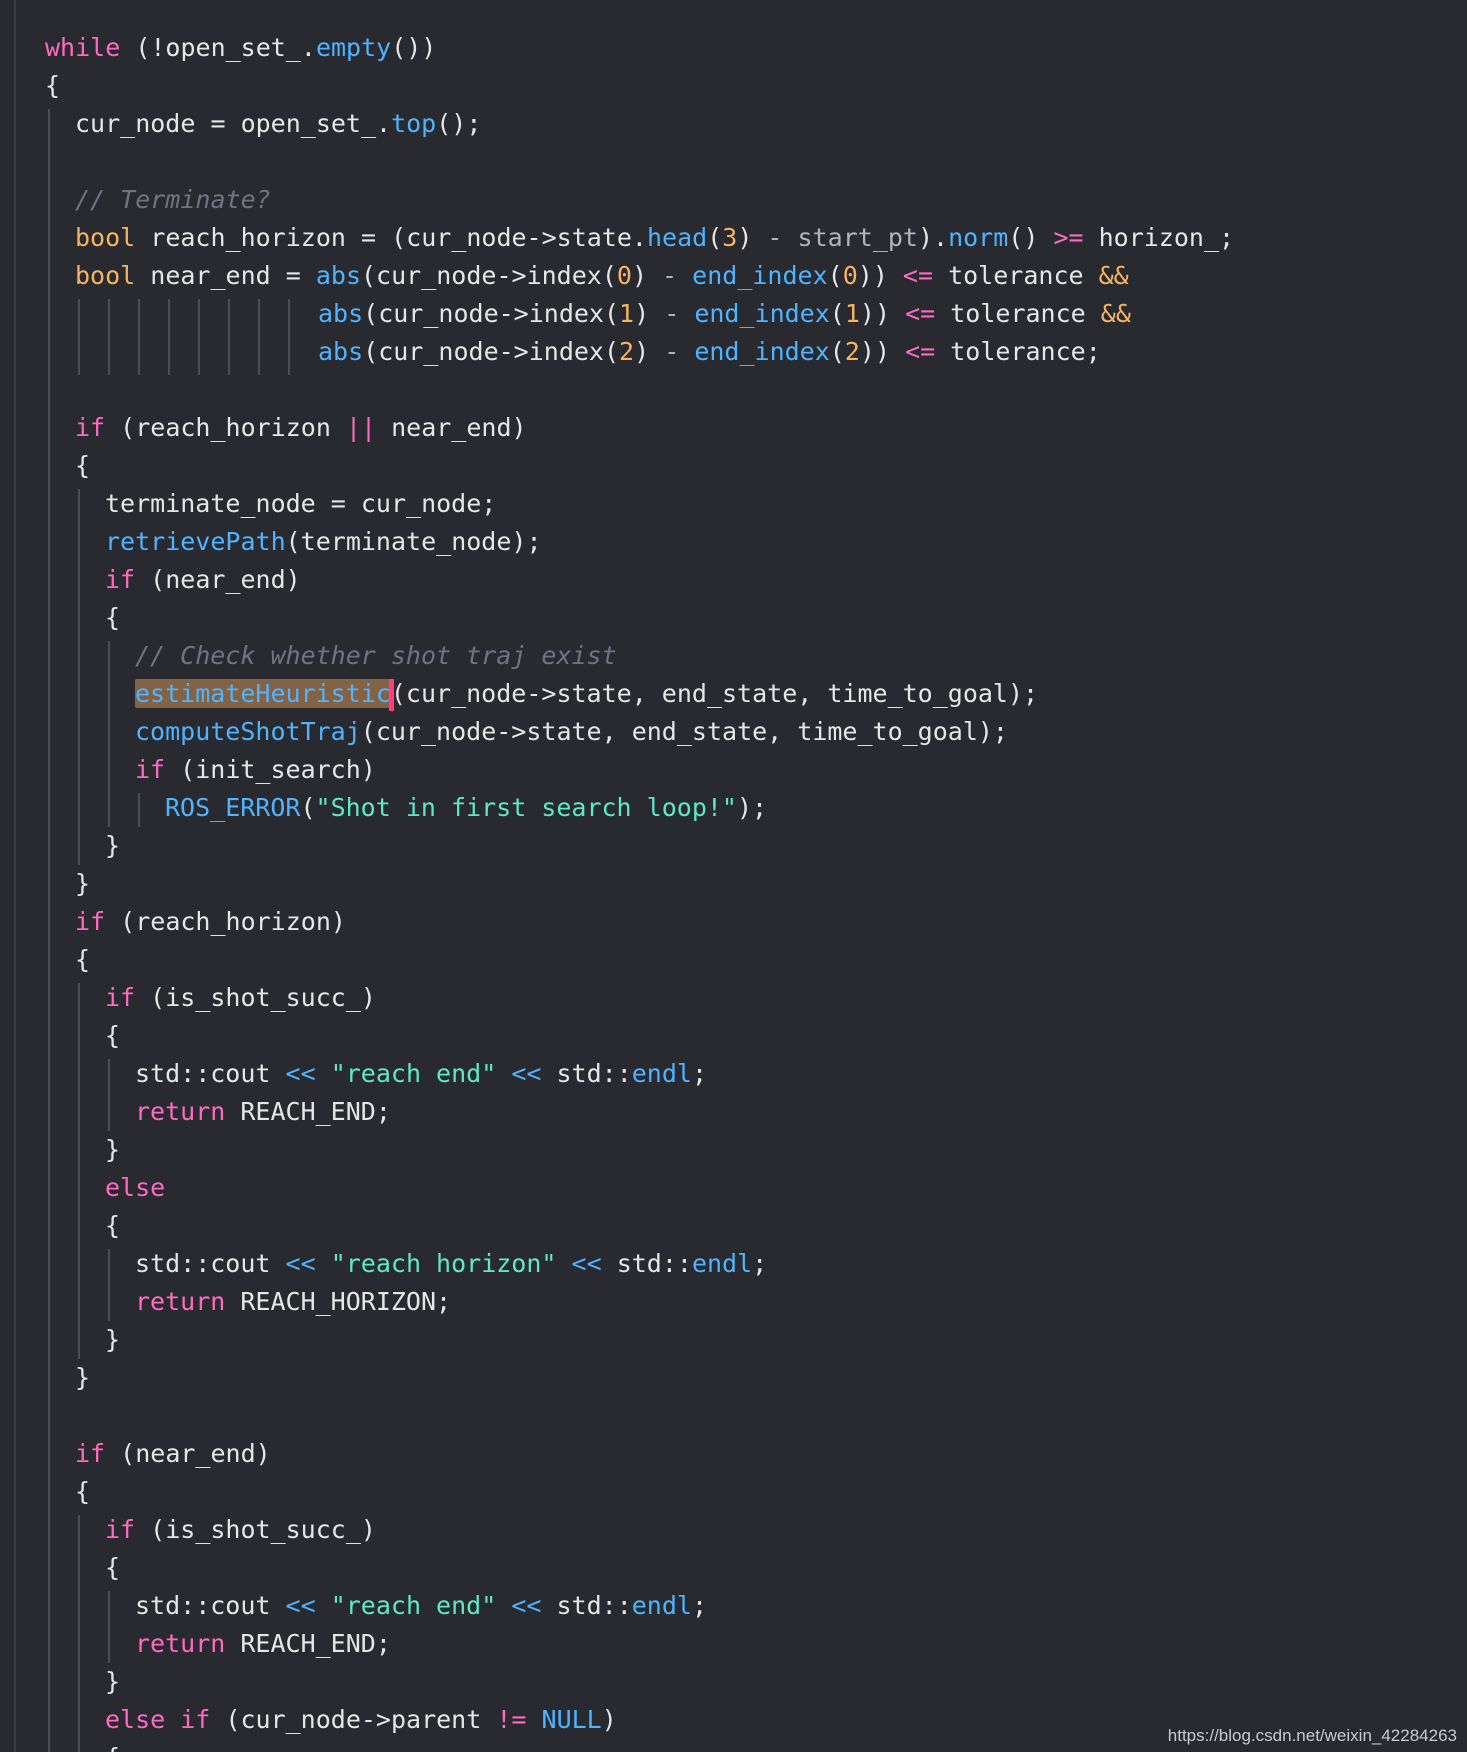 This screenshot has height=1752, width=1467. I want to click on code-line: else, so click(135, 1188).